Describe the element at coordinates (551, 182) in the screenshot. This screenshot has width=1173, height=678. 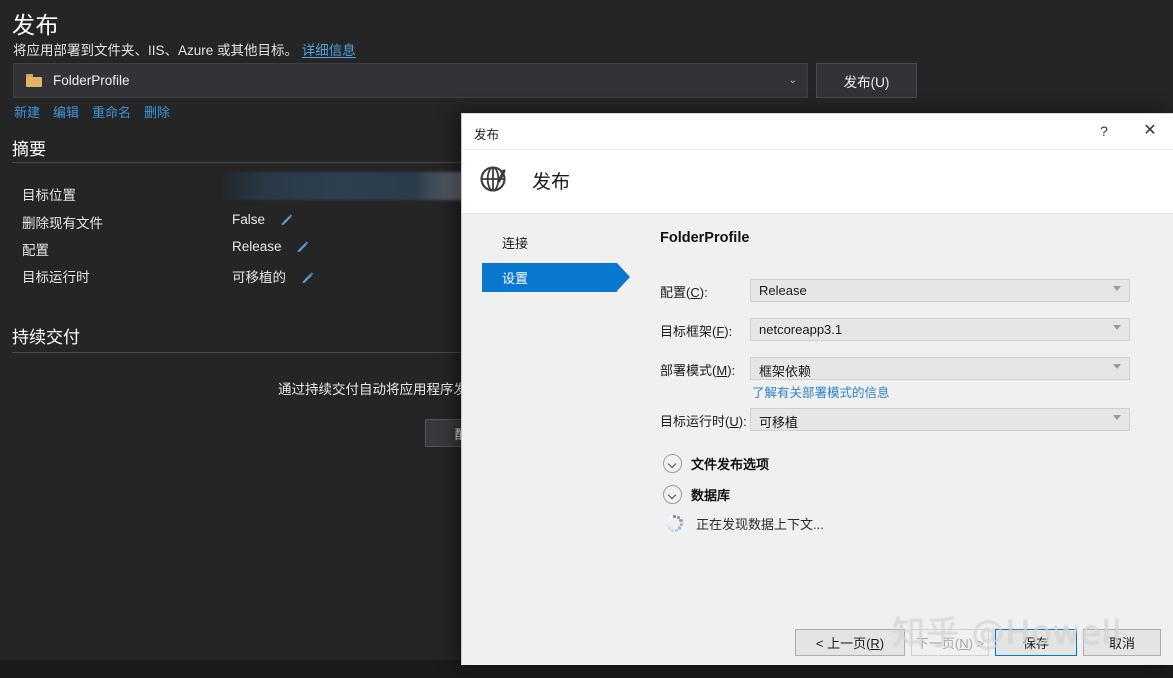
I see `dialog-banner-title: 发布` at that location.